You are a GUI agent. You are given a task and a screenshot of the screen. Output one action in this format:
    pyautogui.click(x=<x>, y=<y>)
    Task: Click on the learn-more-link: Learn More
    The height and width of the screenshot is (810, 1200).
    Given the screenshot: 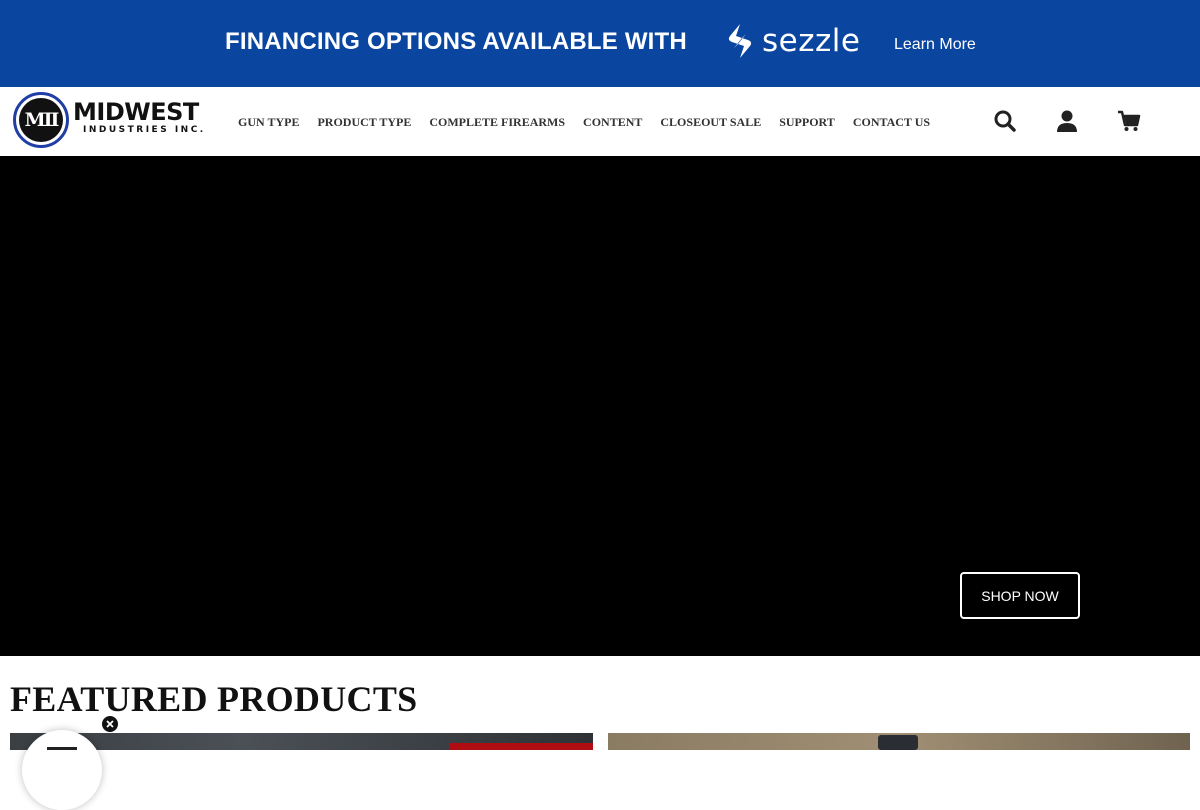 What is the action you would take?
    pyautogui.click(x=935, y=45)
    